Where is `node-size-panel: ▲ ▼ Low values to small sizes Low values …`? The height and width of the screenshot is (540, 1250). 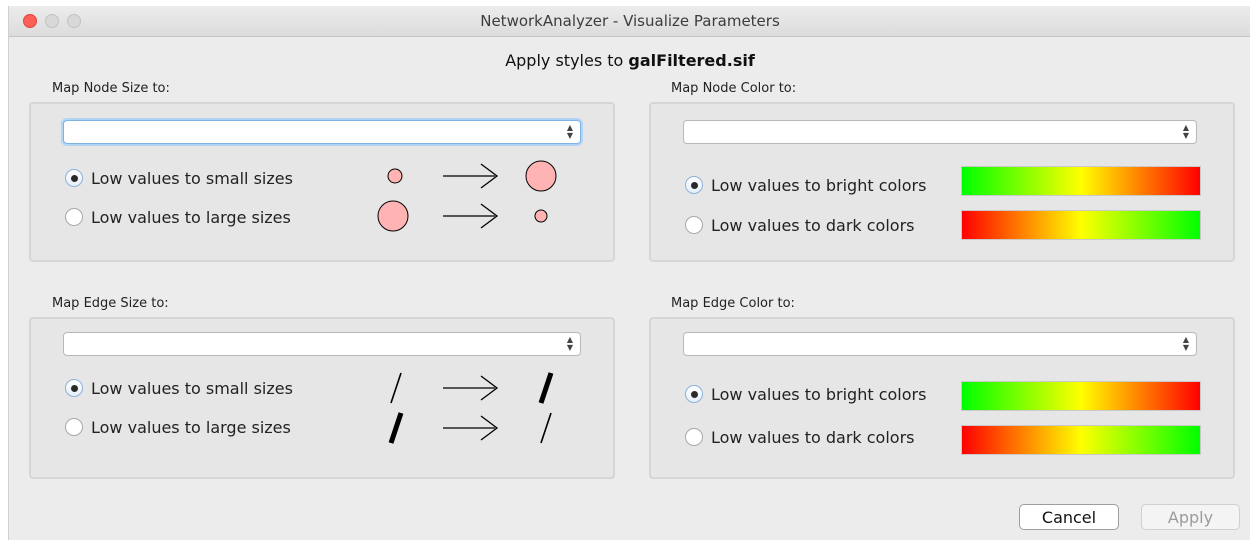 node-size-panel: ▲ ▼ Low values to small sizes Low values … is located at coordinates (322, 182).